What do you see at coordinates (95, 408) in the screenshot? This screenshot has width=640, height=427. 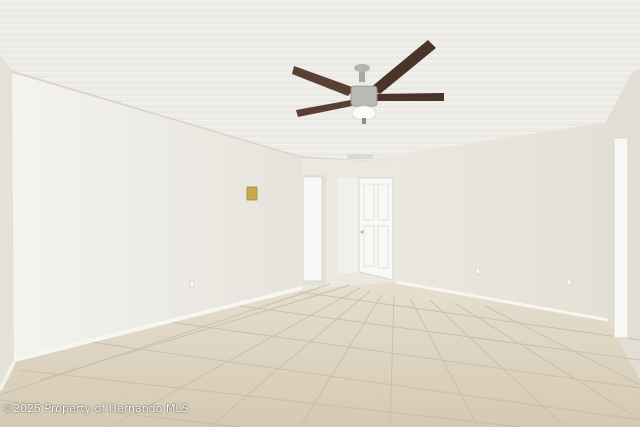 I see `watermark-text: ©2025 Property of Hernando MLS` at bounding box center [95, 408].